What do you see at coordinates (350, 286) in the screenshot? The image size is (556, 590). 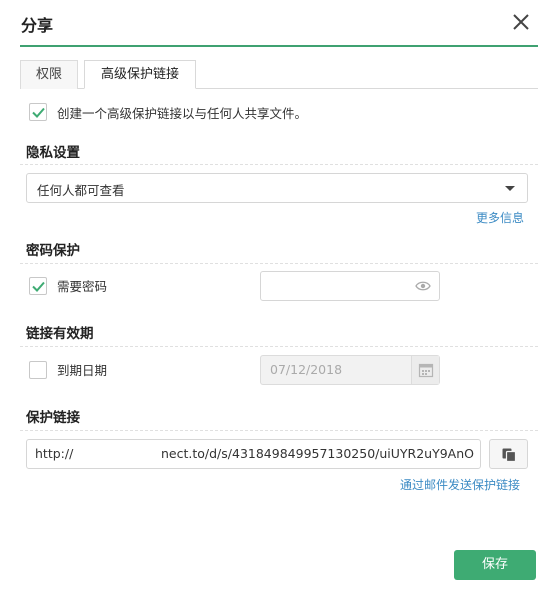 I see `password-input` at bounding box center [350, 286].